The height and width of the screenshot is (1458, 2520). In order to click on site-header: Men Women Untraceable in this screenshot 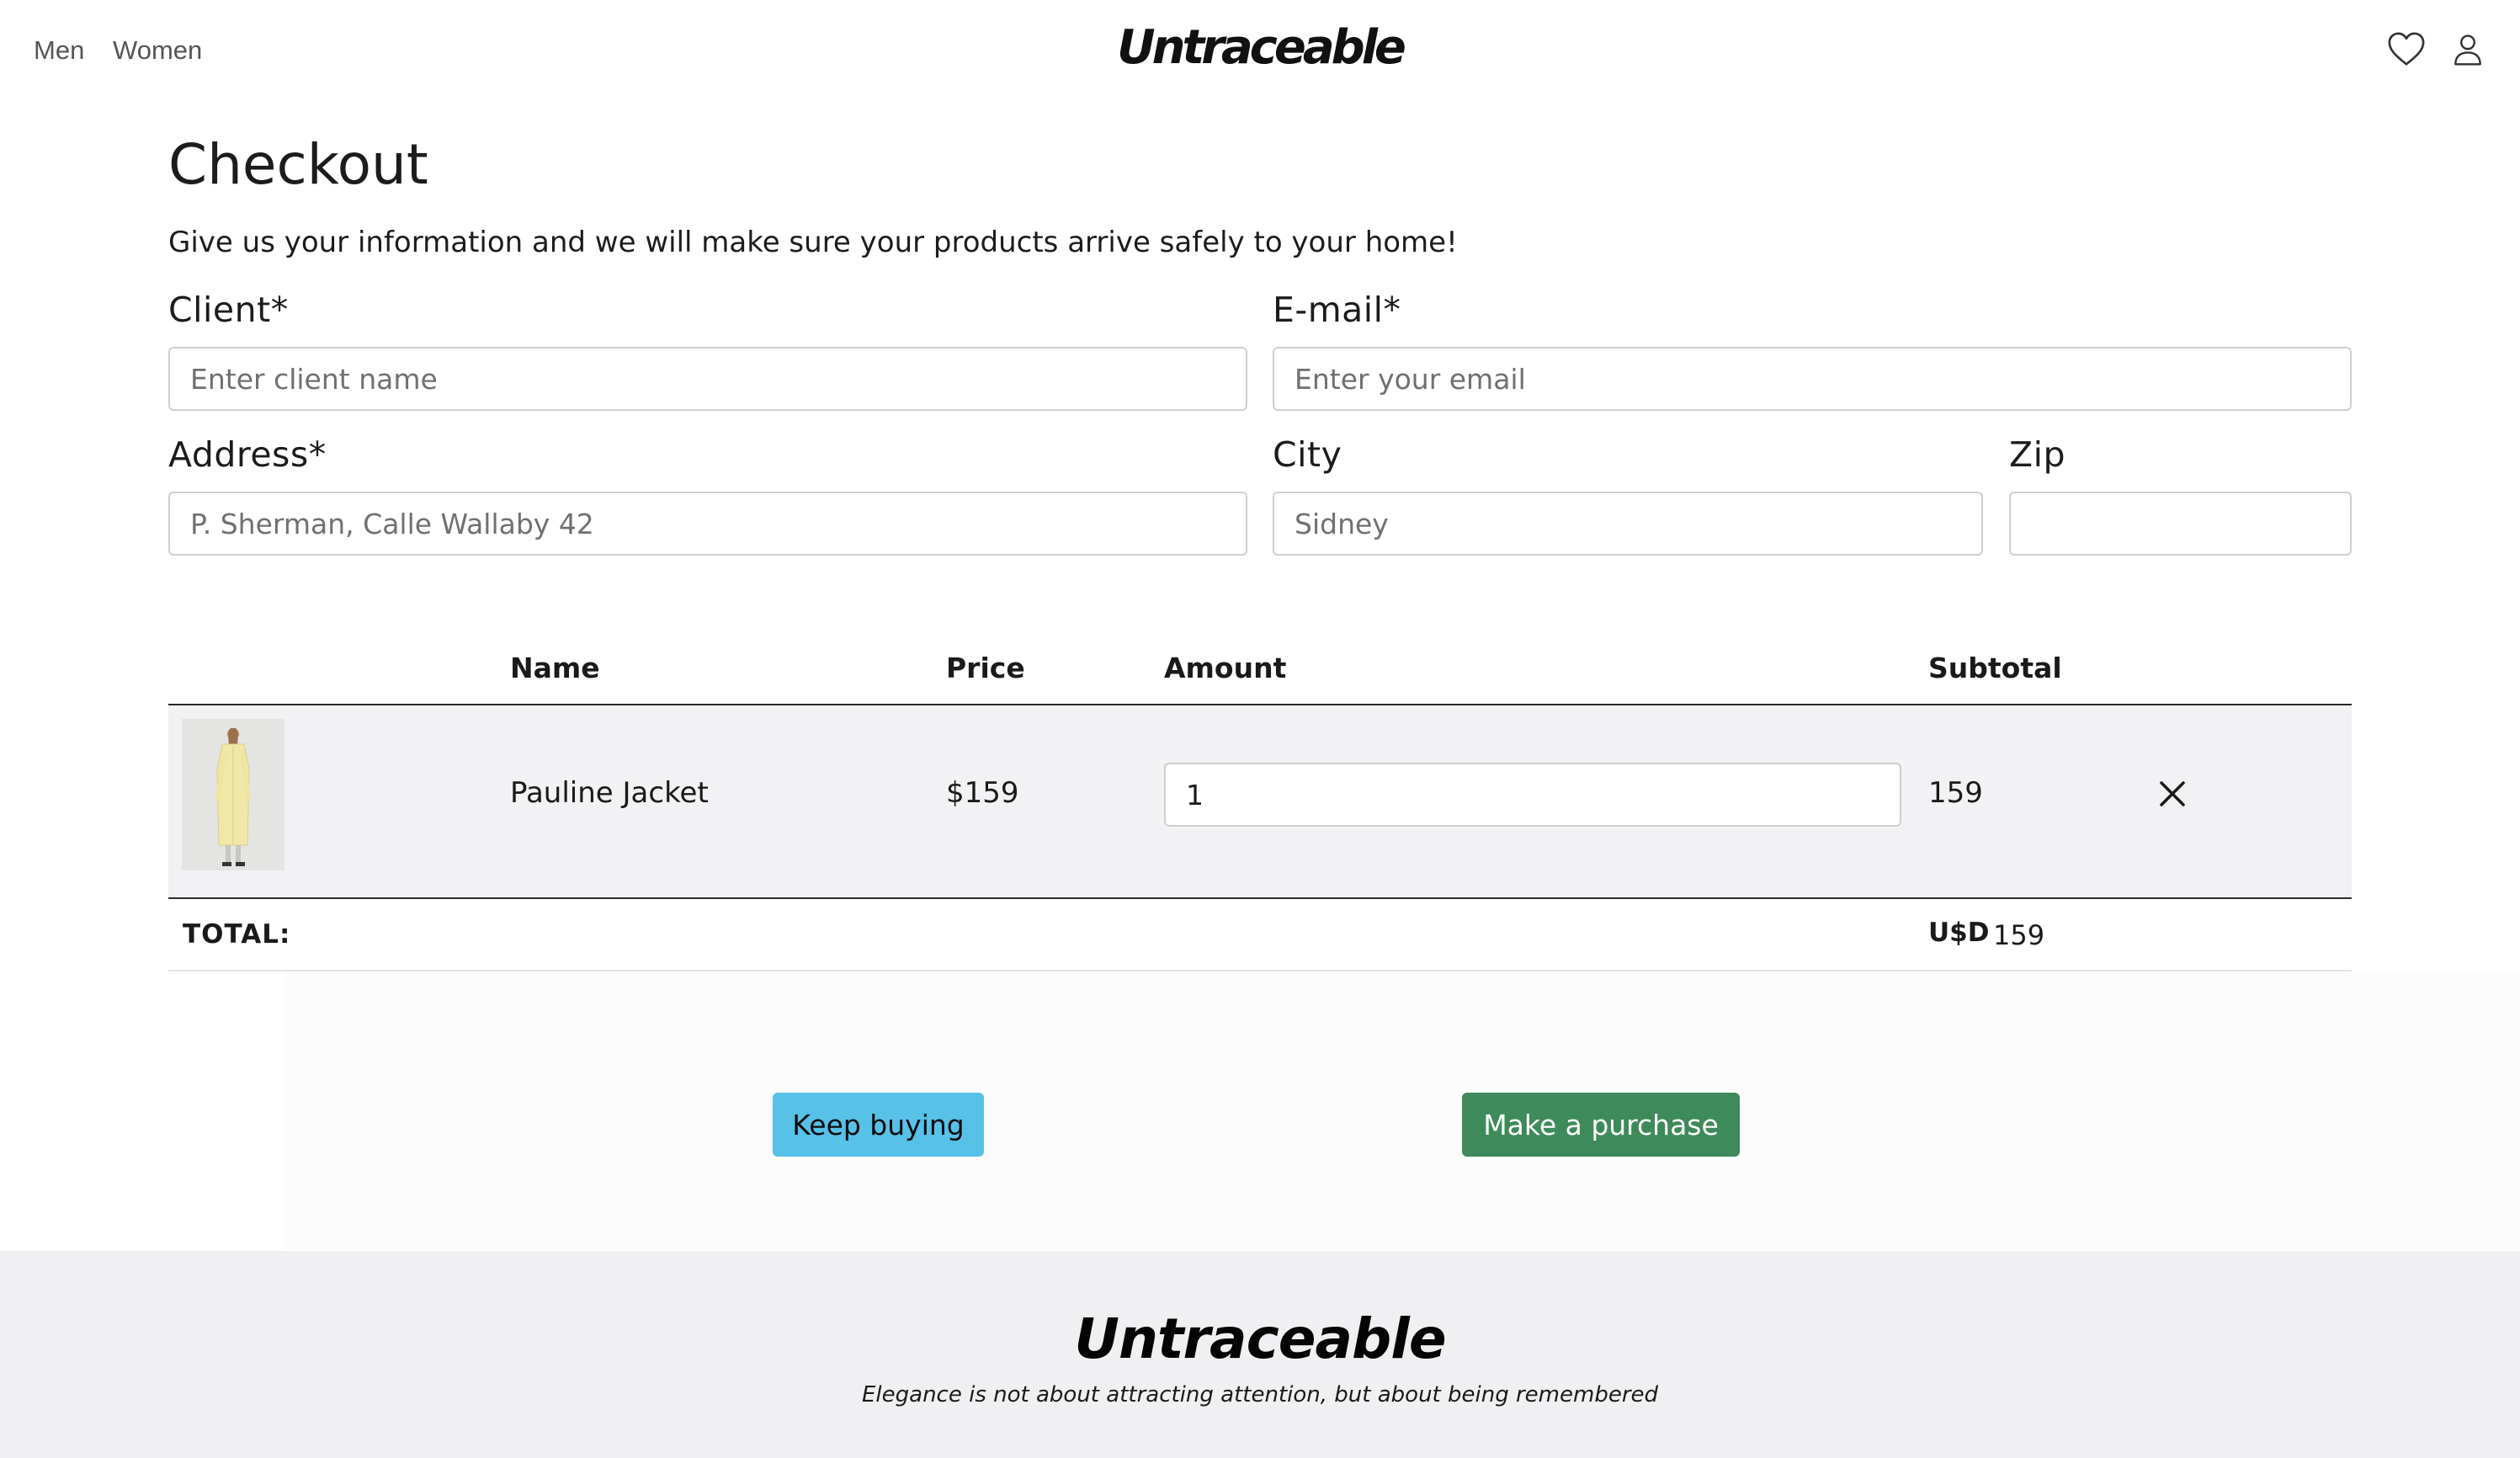, I will do `click(1260, 54)`.